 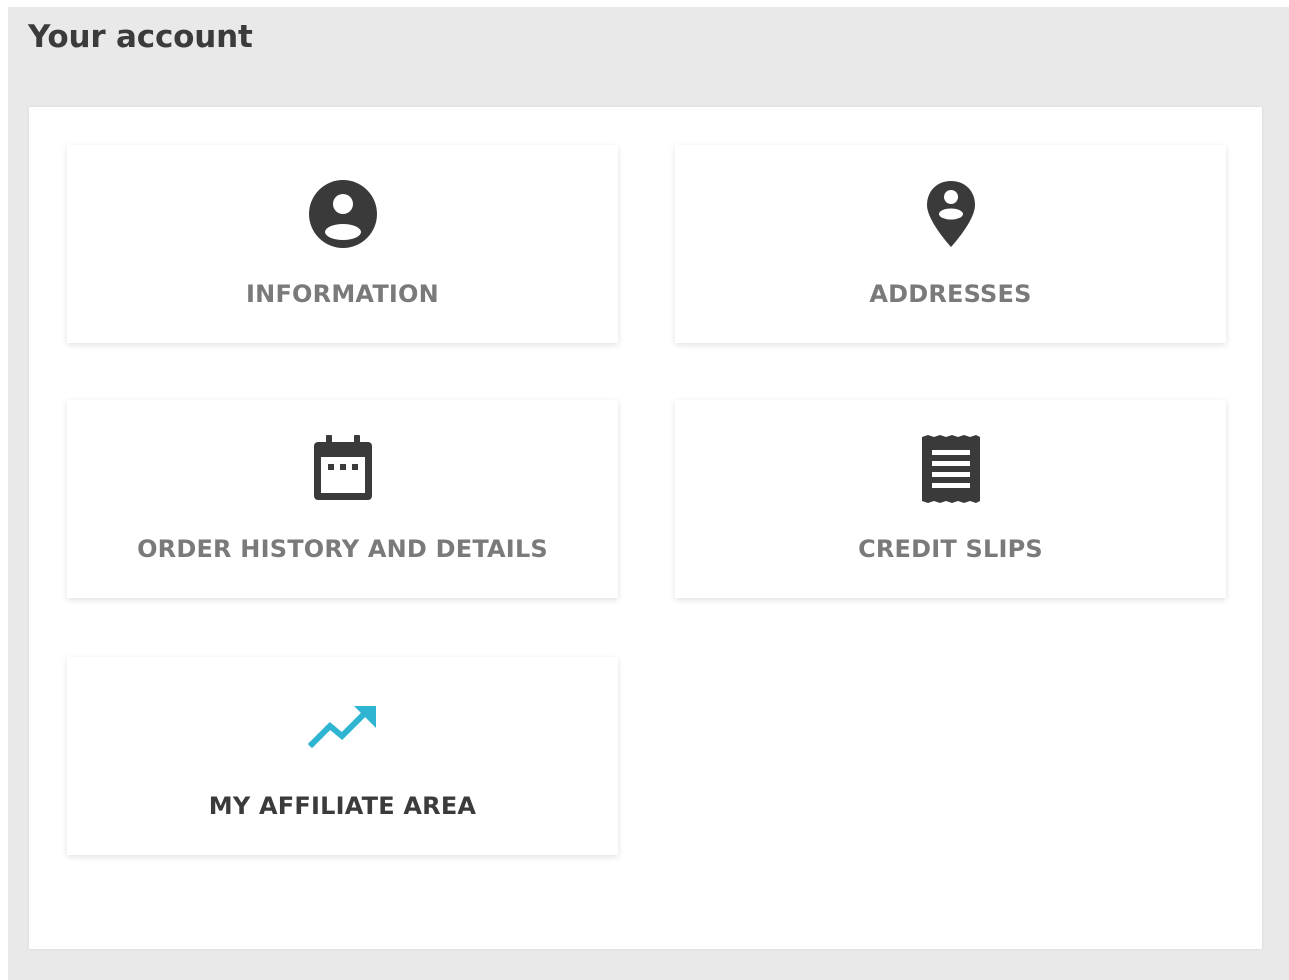 I want to click on account-link-label: INFORMATION, so click(x=342, y=294).